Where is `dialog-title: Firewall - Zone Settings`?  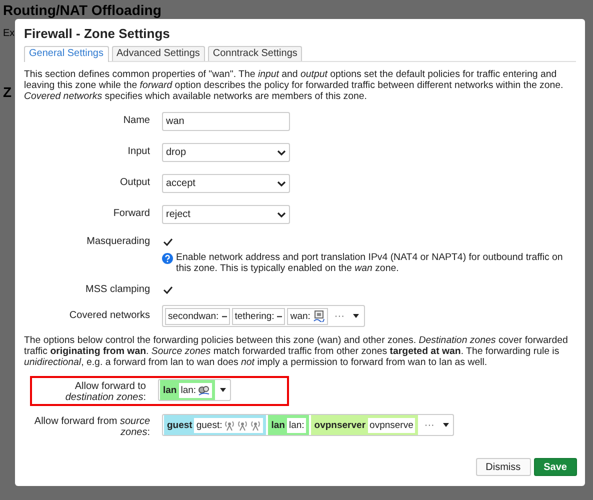 dialog-title: Firewall - Zone Settings is located at coordinates (97, 33).